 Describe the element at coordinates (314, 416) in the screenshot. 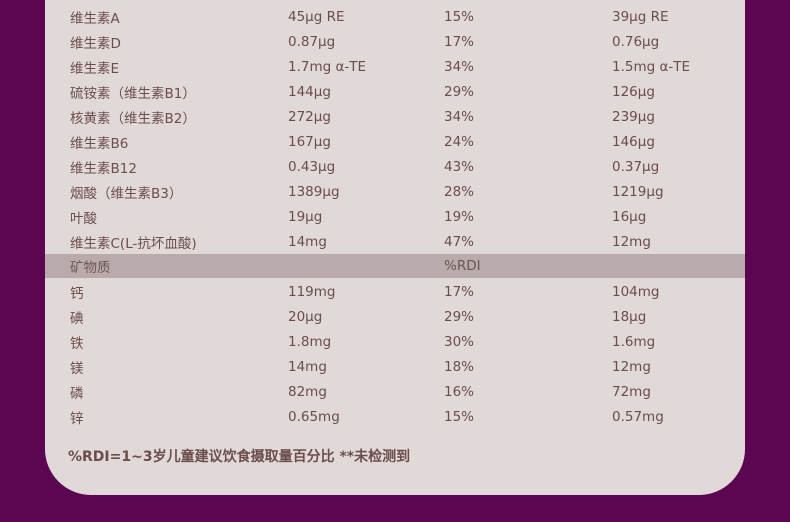

I see `amount-per-100g: 0.65mg` at that location.